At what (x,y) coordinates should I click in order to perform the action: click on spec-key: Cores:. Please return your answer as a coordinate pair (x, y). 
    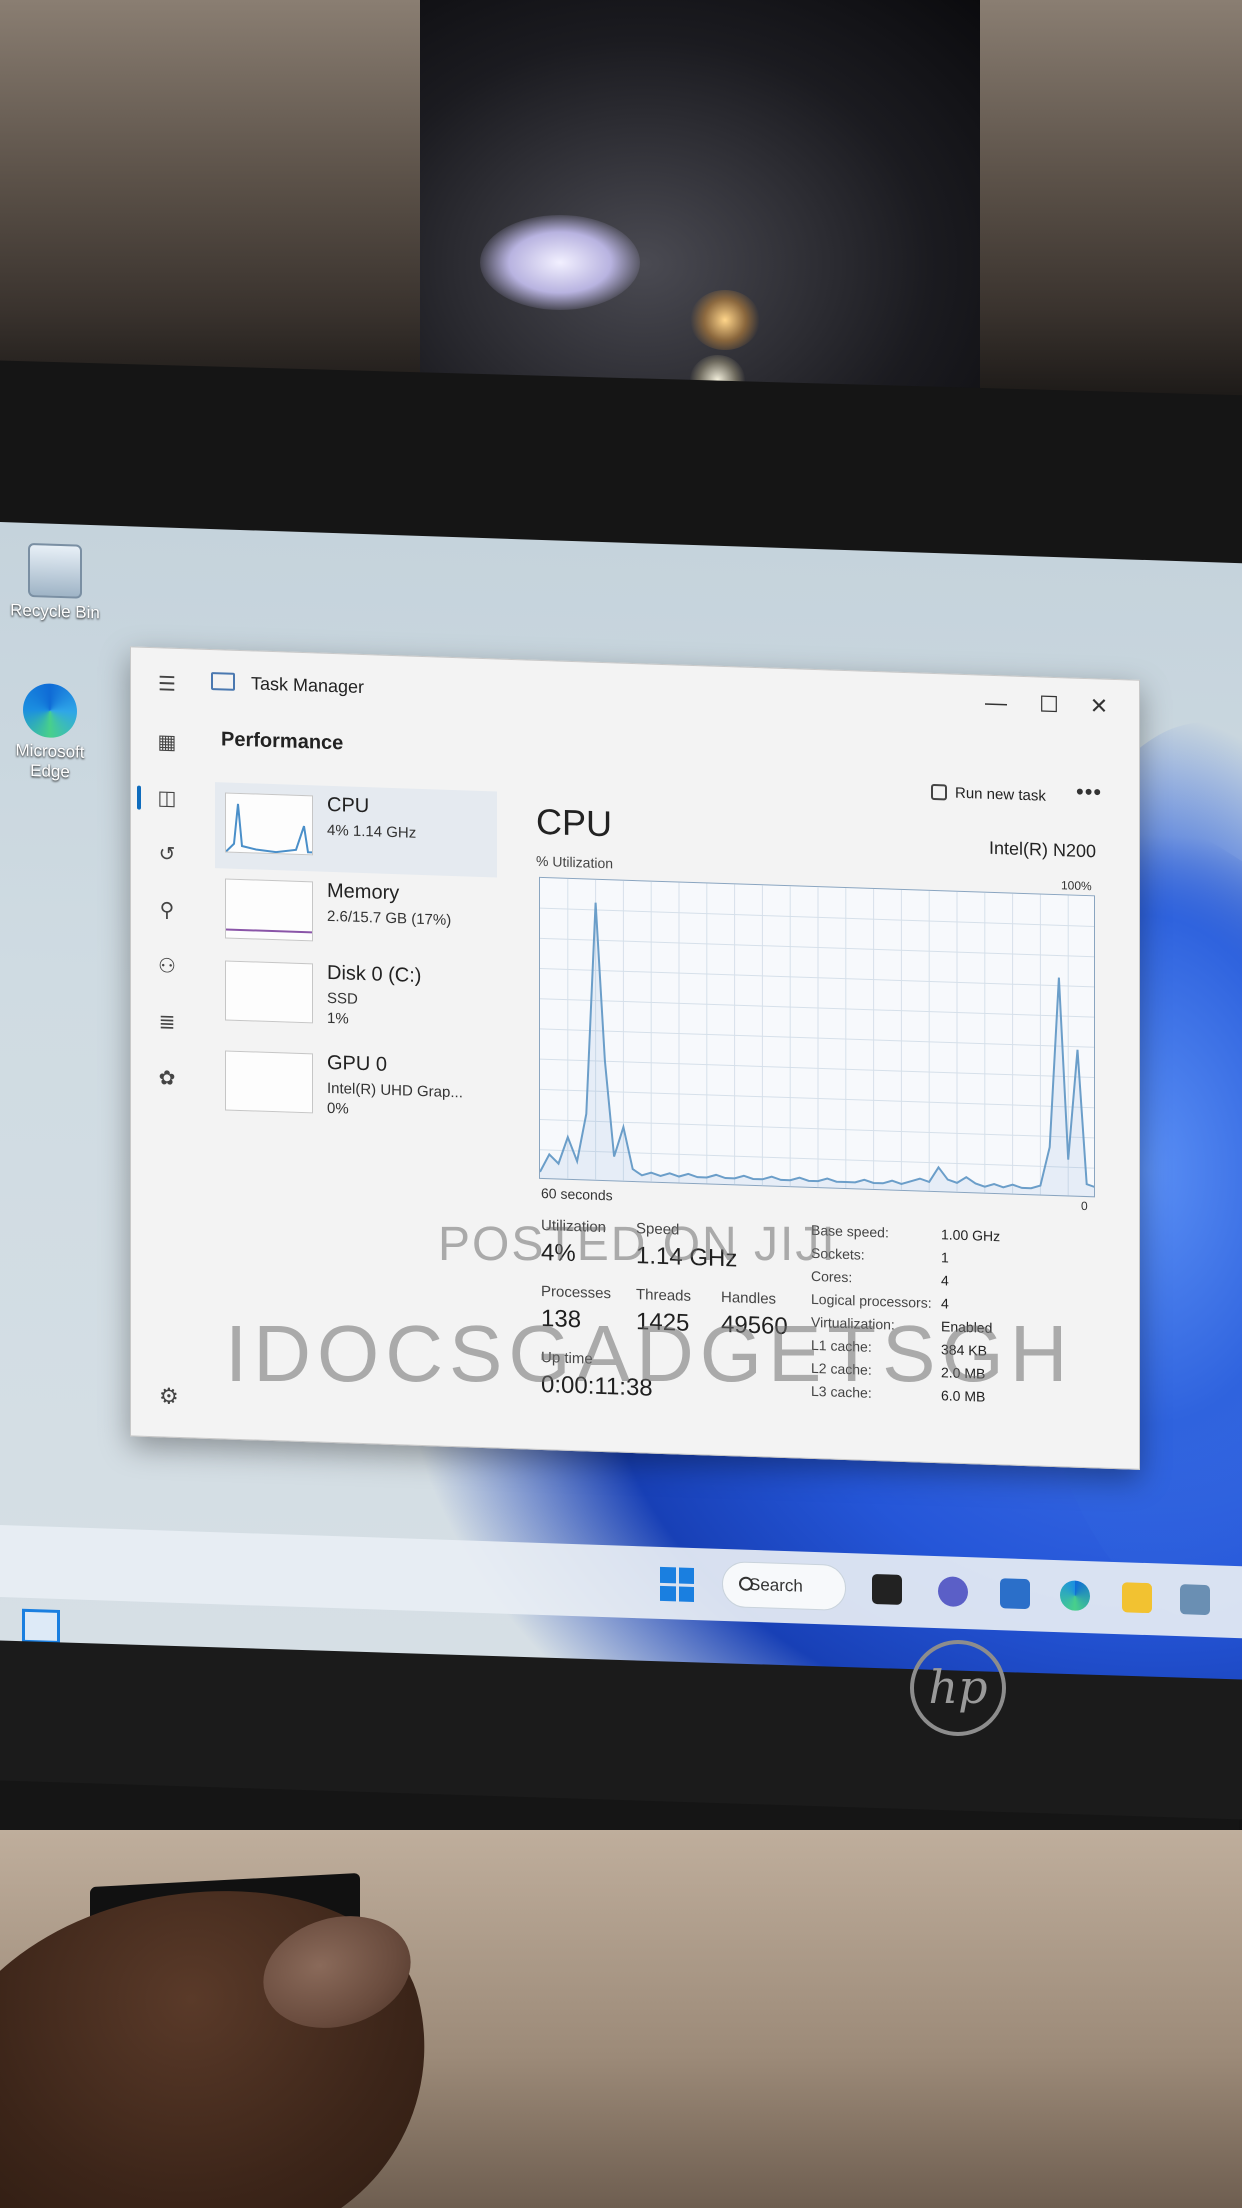
    Looking at the image, I should click on (832, 1276).